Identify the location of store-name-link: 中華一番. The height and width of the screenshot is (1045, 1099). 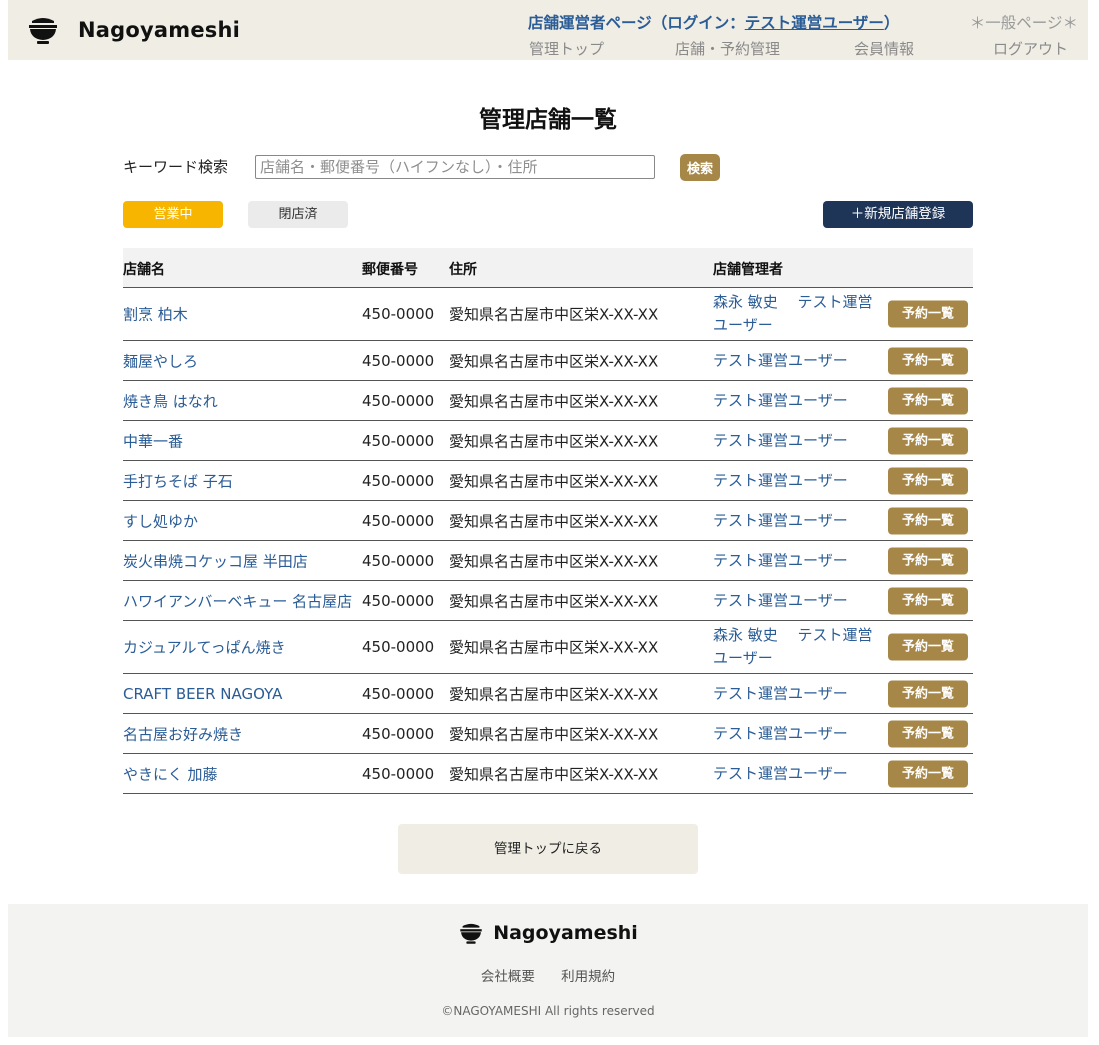
(153, 440).